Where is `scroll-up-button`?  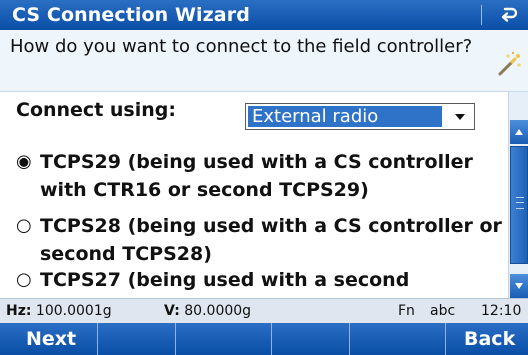
scroll-up-button is located at coordinates (519, 132).